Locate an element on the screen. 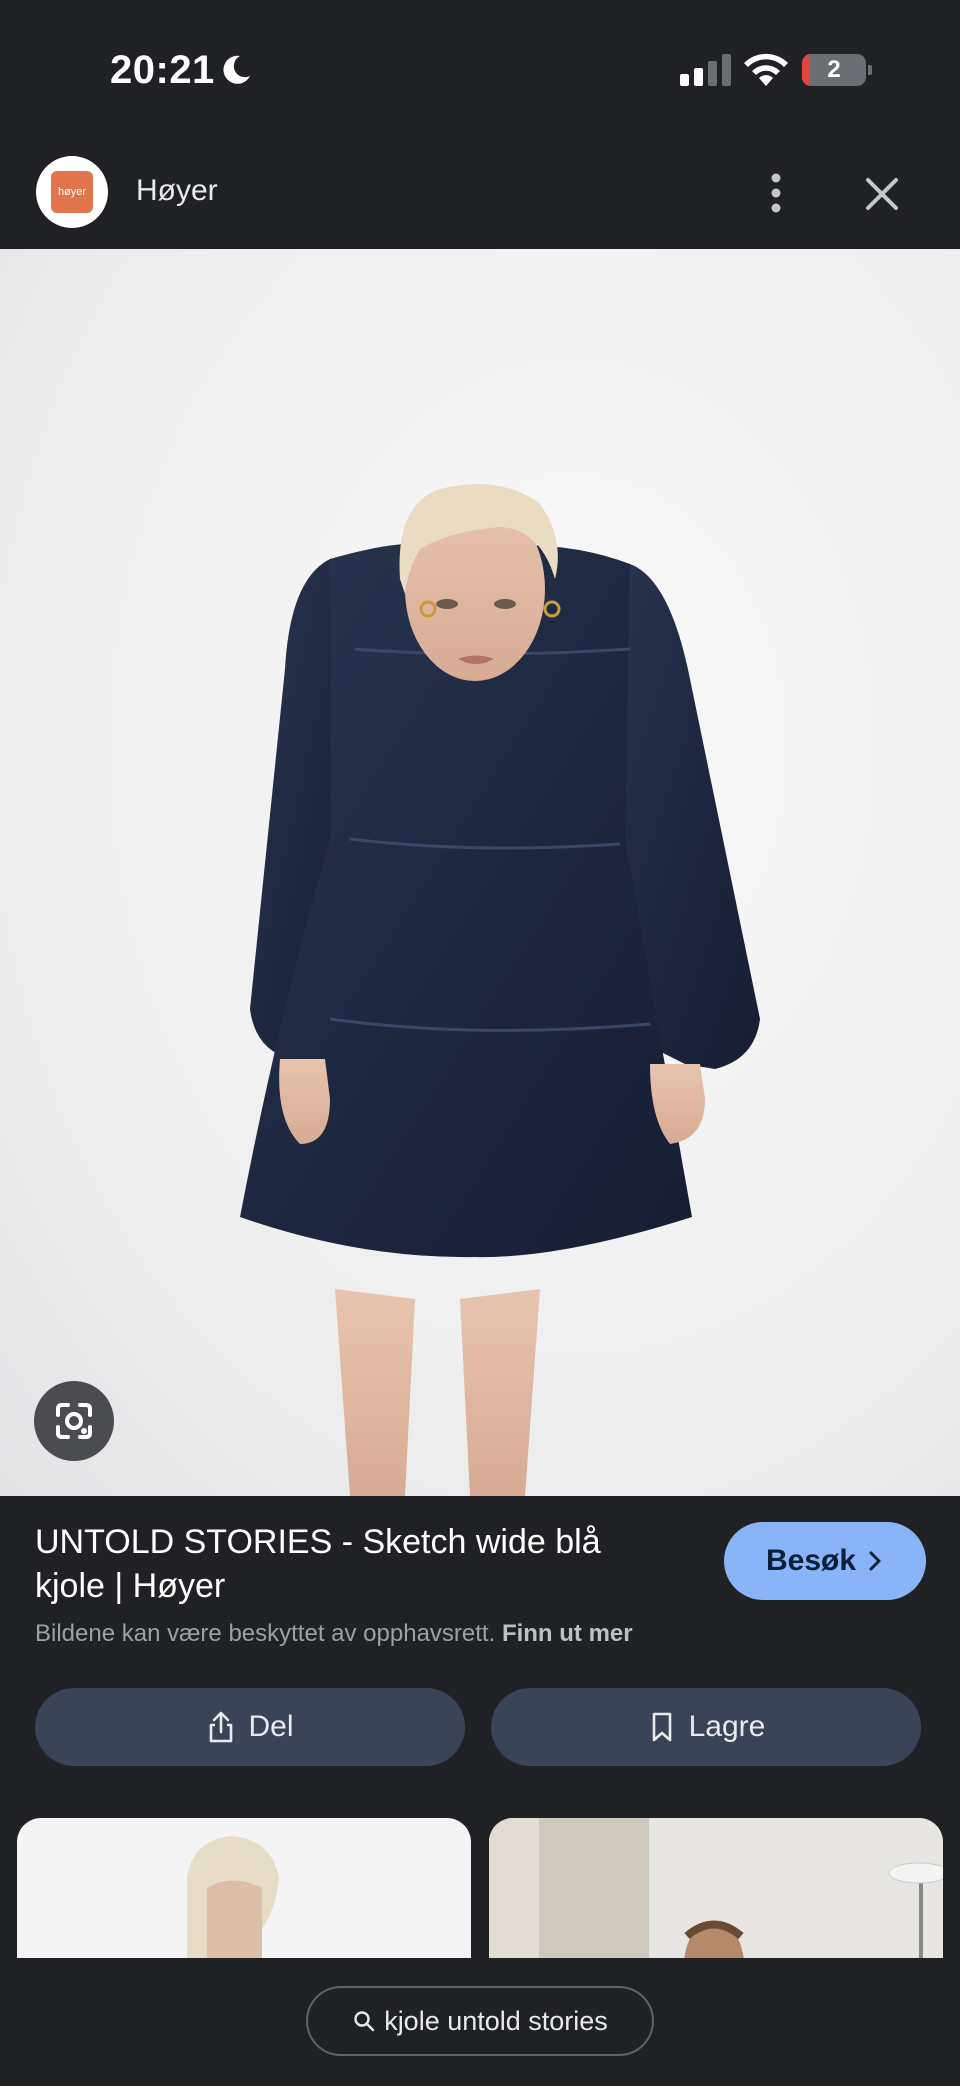 This screenshot has width=960, height=2086. bookmark-icon is located at coordinates (661, 1727).